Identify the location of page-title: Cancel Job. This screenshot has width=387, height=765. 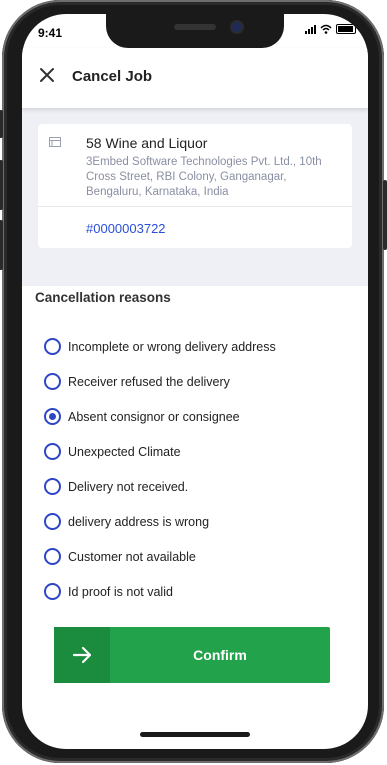
(112, 76).